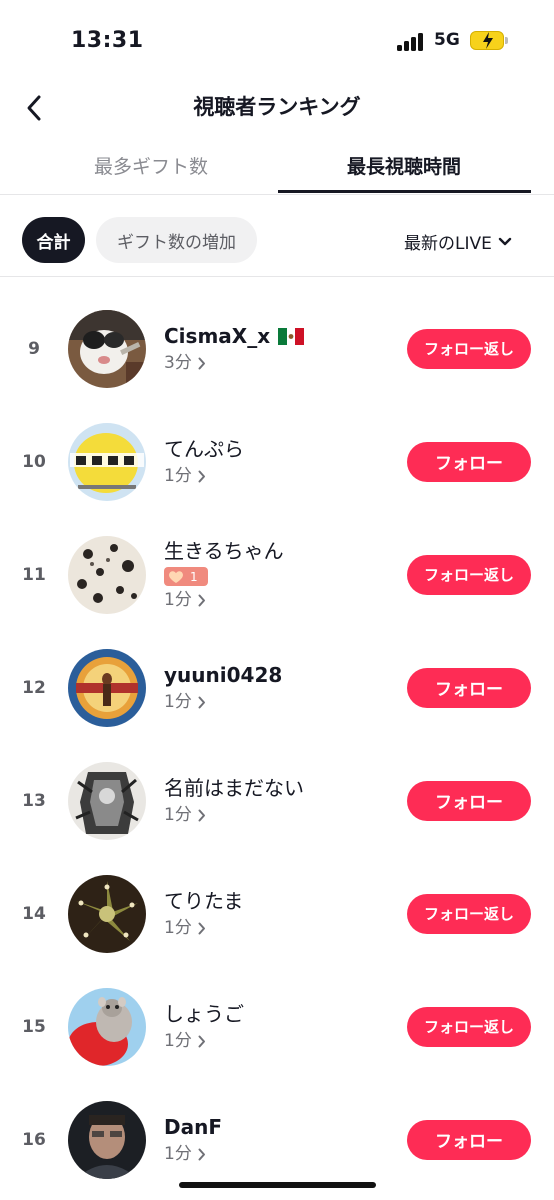 The image size is (554, 1200). Describe the element at coordinates (277, 348) in the screenshot. I see `viewer-row: 9 CismaX_x 3分 フォロー返し` at that location.